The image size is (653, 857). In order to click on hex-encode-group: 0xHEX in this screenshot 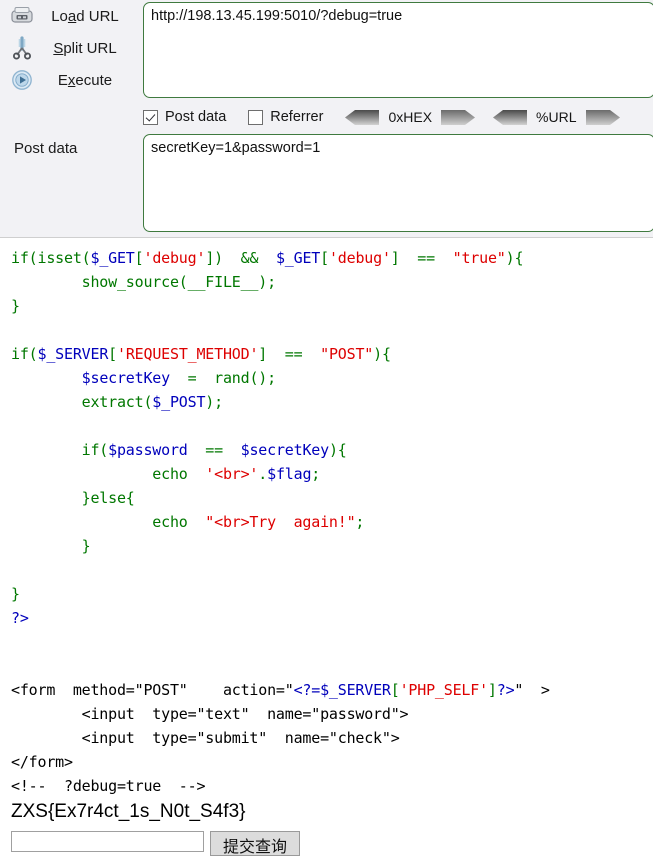, I will do `click(410, 117)`.